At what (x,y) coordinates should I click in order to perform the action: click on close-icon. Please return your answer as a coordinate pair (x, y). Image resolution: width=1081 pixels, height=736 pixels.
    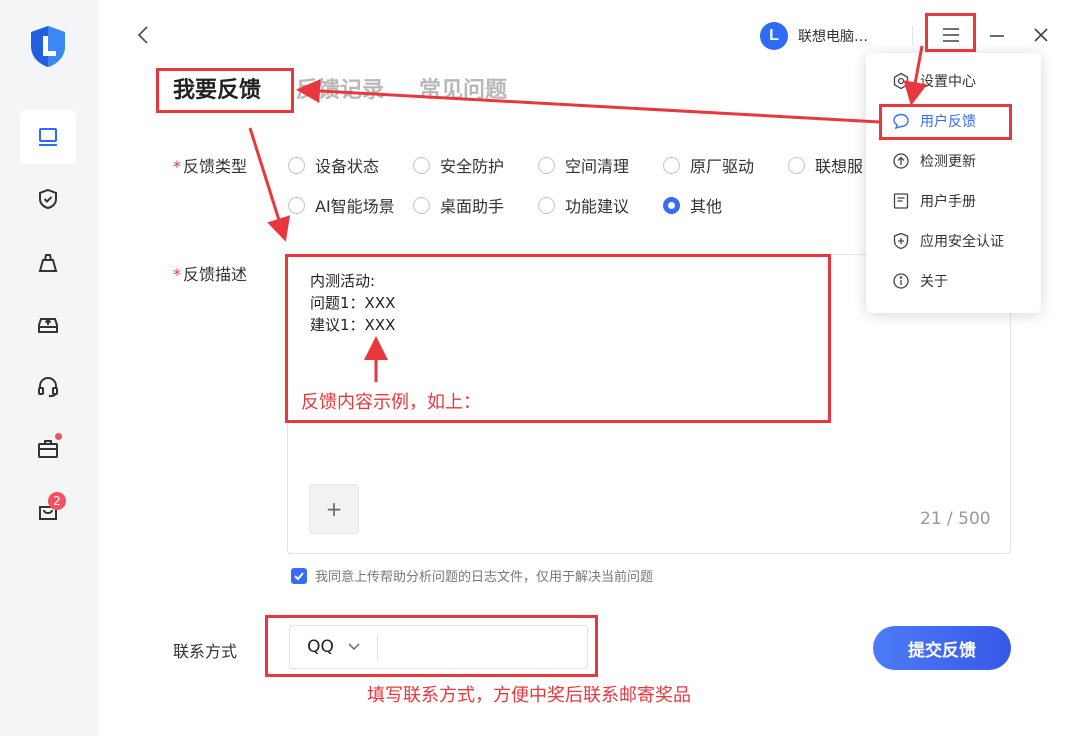
    Looking at the image, I should click on (1041, 35).